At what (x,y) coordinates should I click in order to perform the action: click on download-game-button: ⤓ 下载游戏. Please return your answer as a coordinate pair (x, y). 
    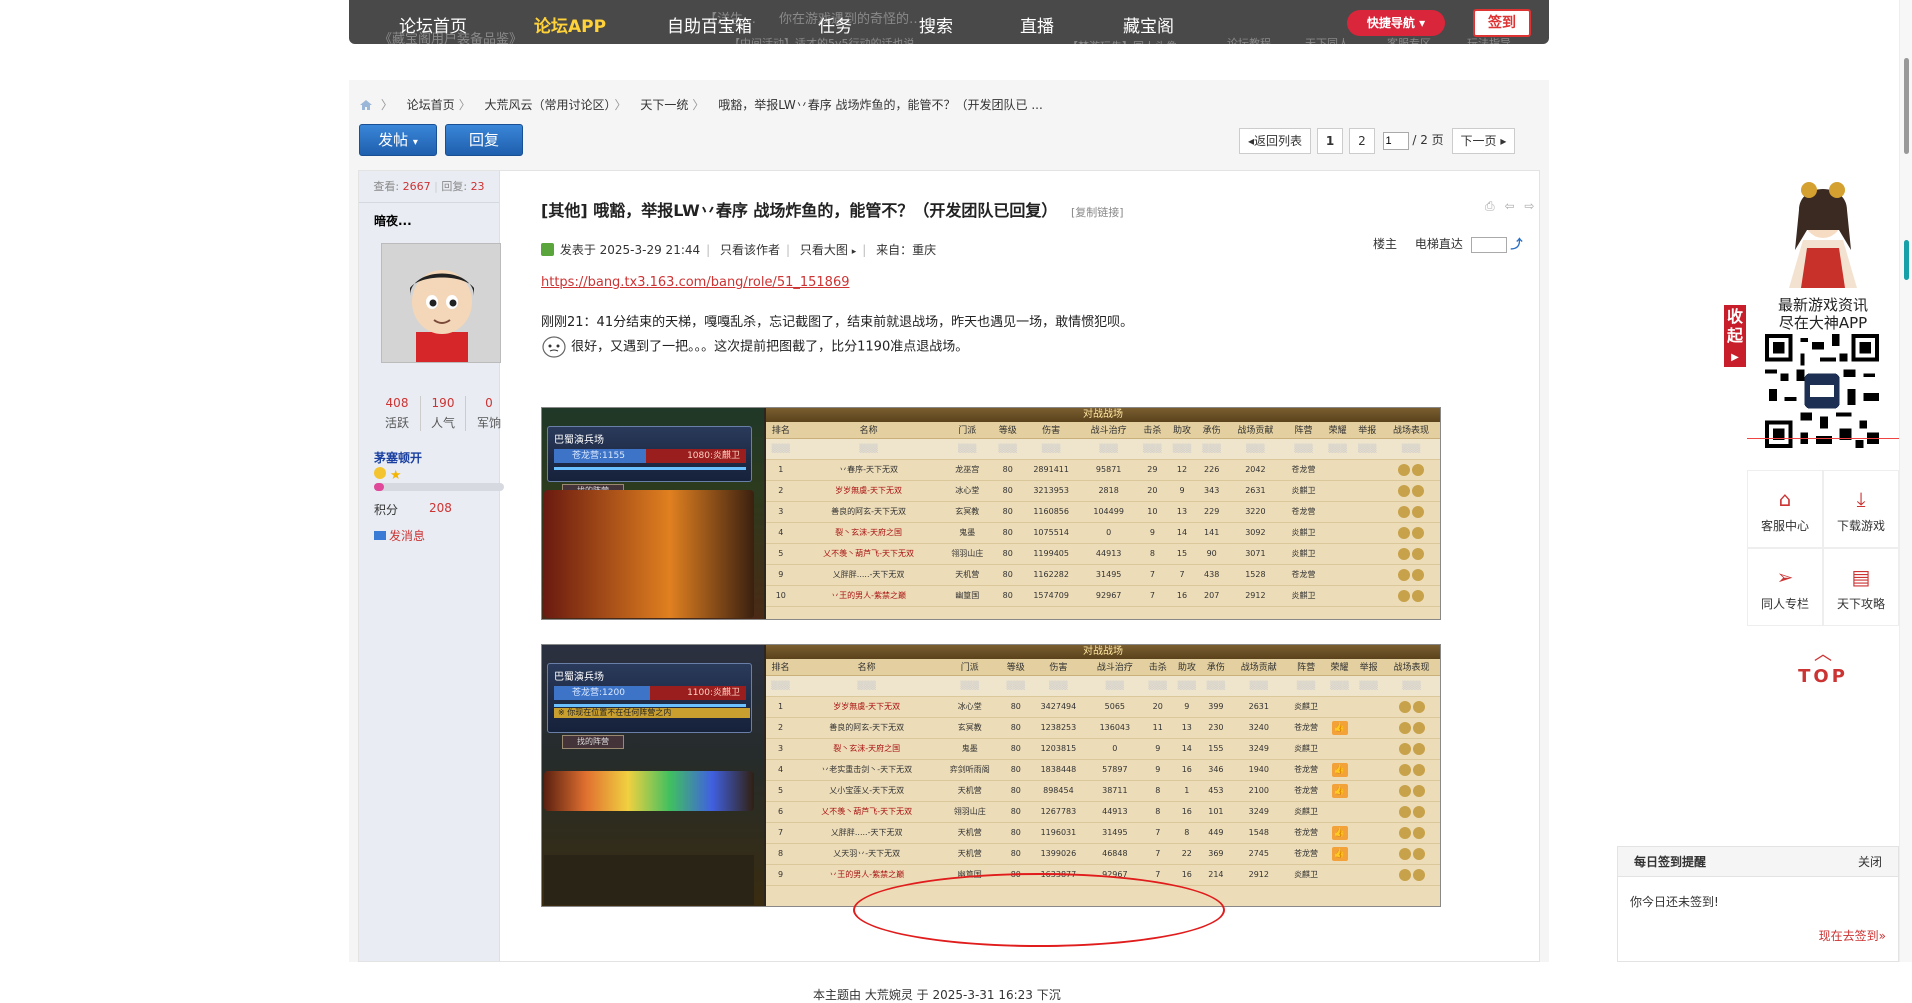
    Looking at the image, I should click on (1861, 509).